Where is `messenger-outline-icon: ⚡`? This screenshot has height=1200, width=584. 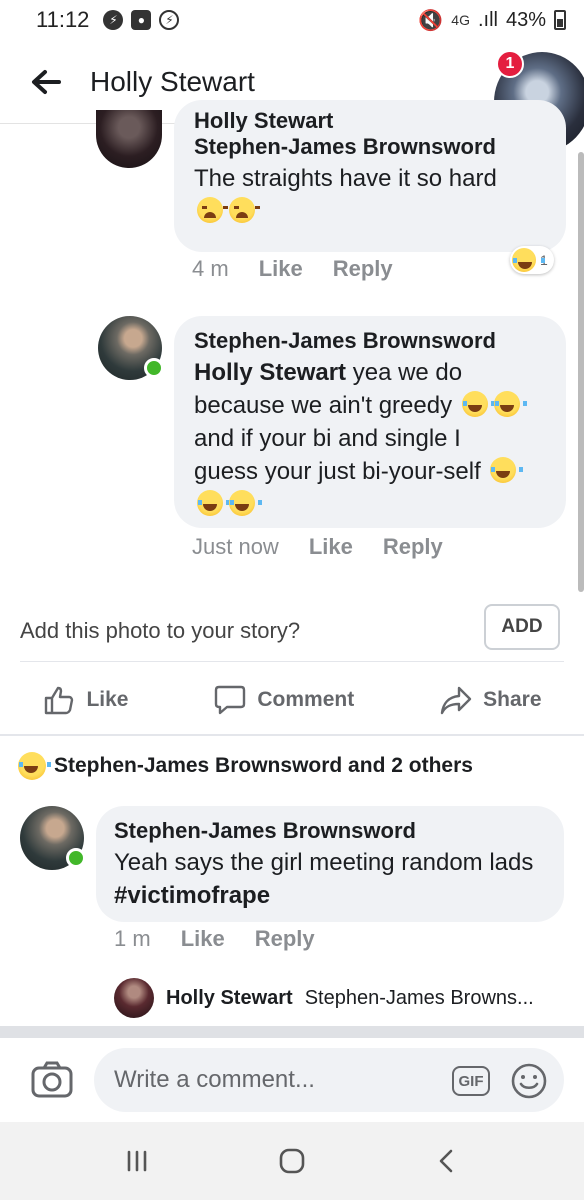
messenger-outline-icon: ⚡ is located at coordinates (169, 20).